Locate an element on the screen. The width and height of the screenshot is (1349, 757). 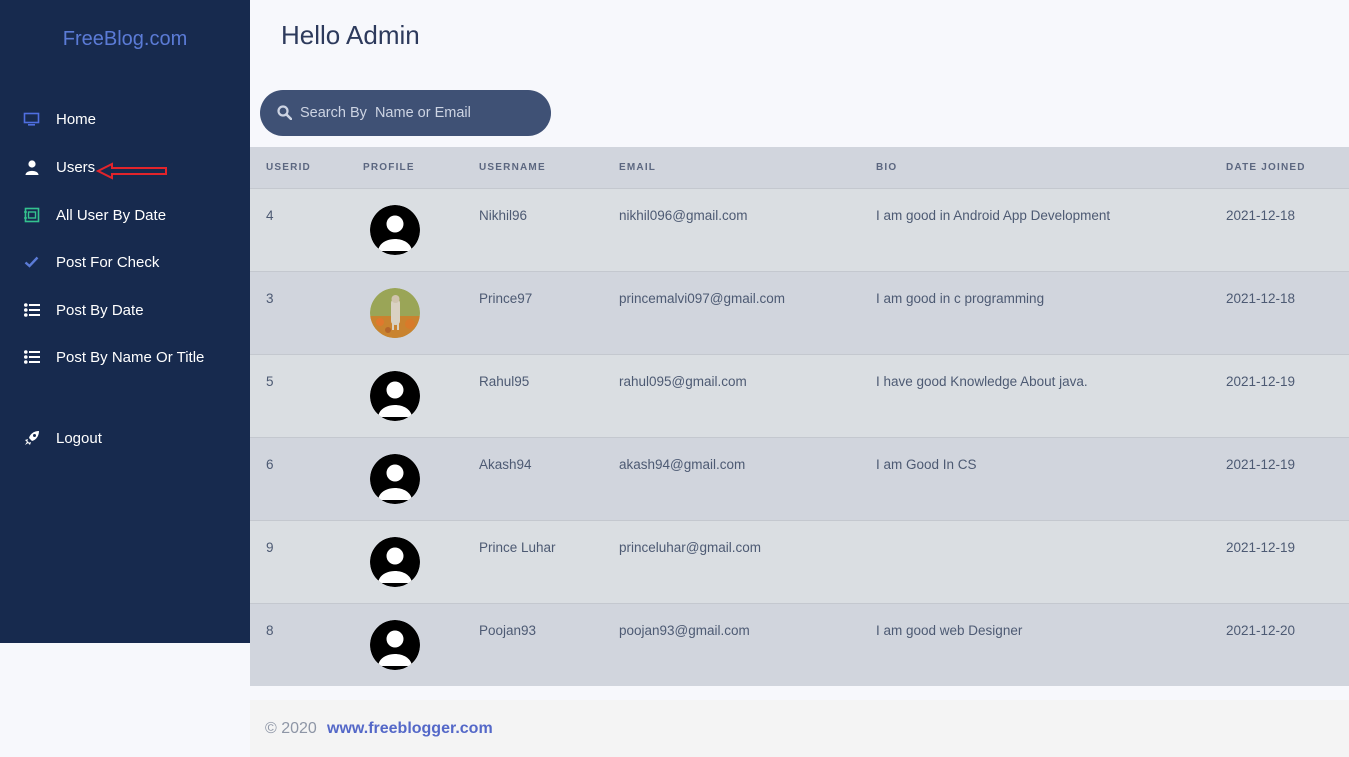
column-header-username: USERNAME is located at coordinates (512, 167).